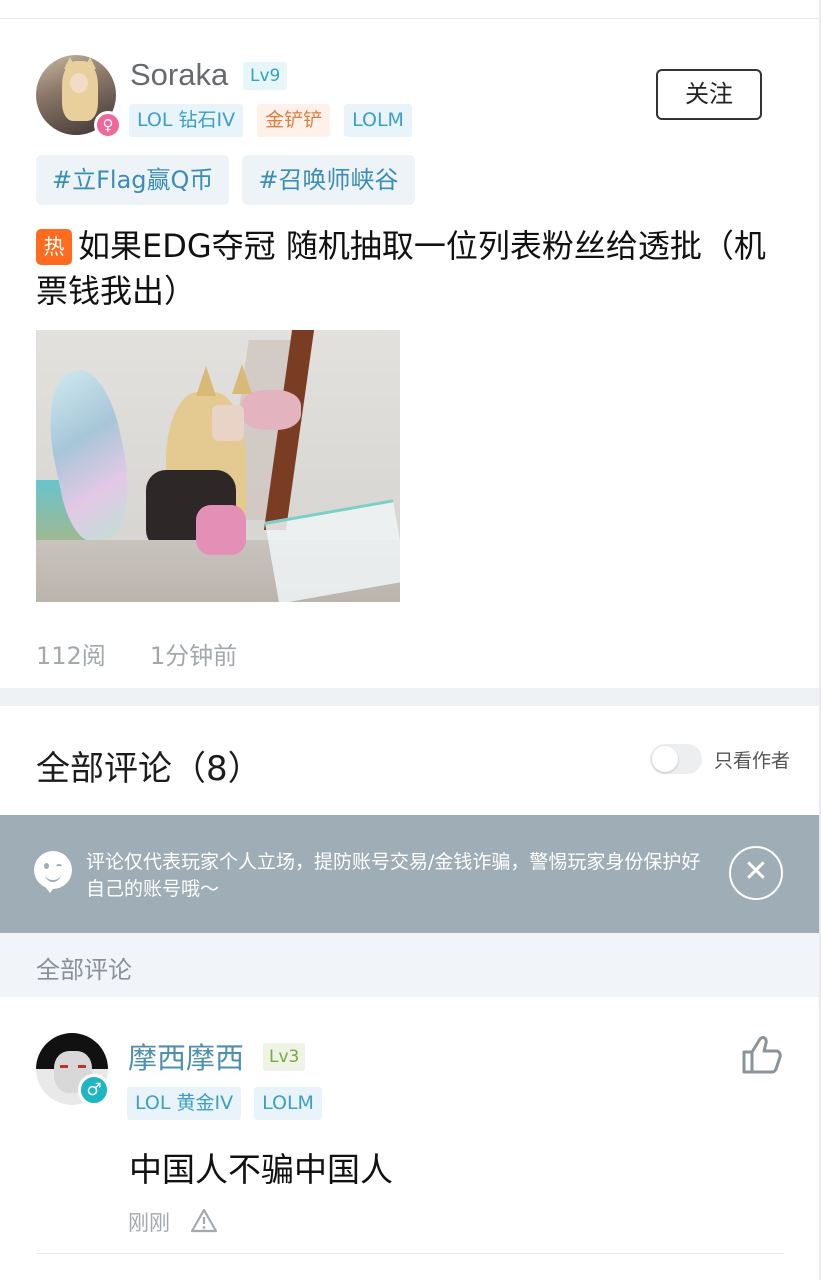 This screenshot has height=1280, width=821. What do you see at coordinates (261, 1169) in the screenshot?
I see `comment-text: 中国人不骗中国人` at bounding box center [261, 1169].